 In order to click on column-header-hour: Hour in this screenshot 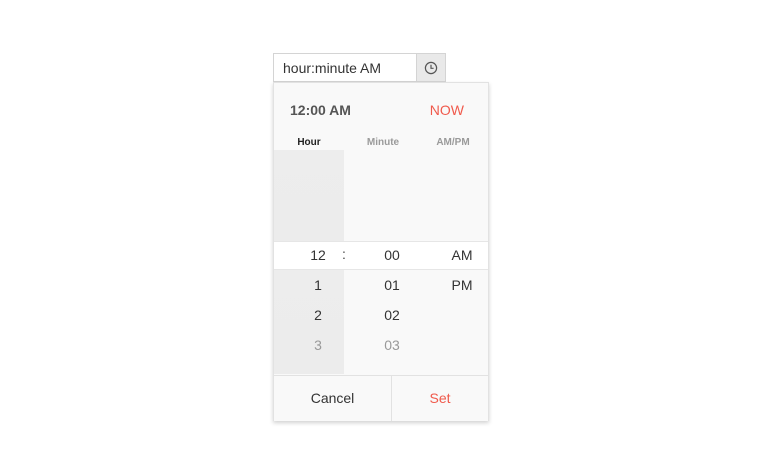, I will do `click(309, 142)`.